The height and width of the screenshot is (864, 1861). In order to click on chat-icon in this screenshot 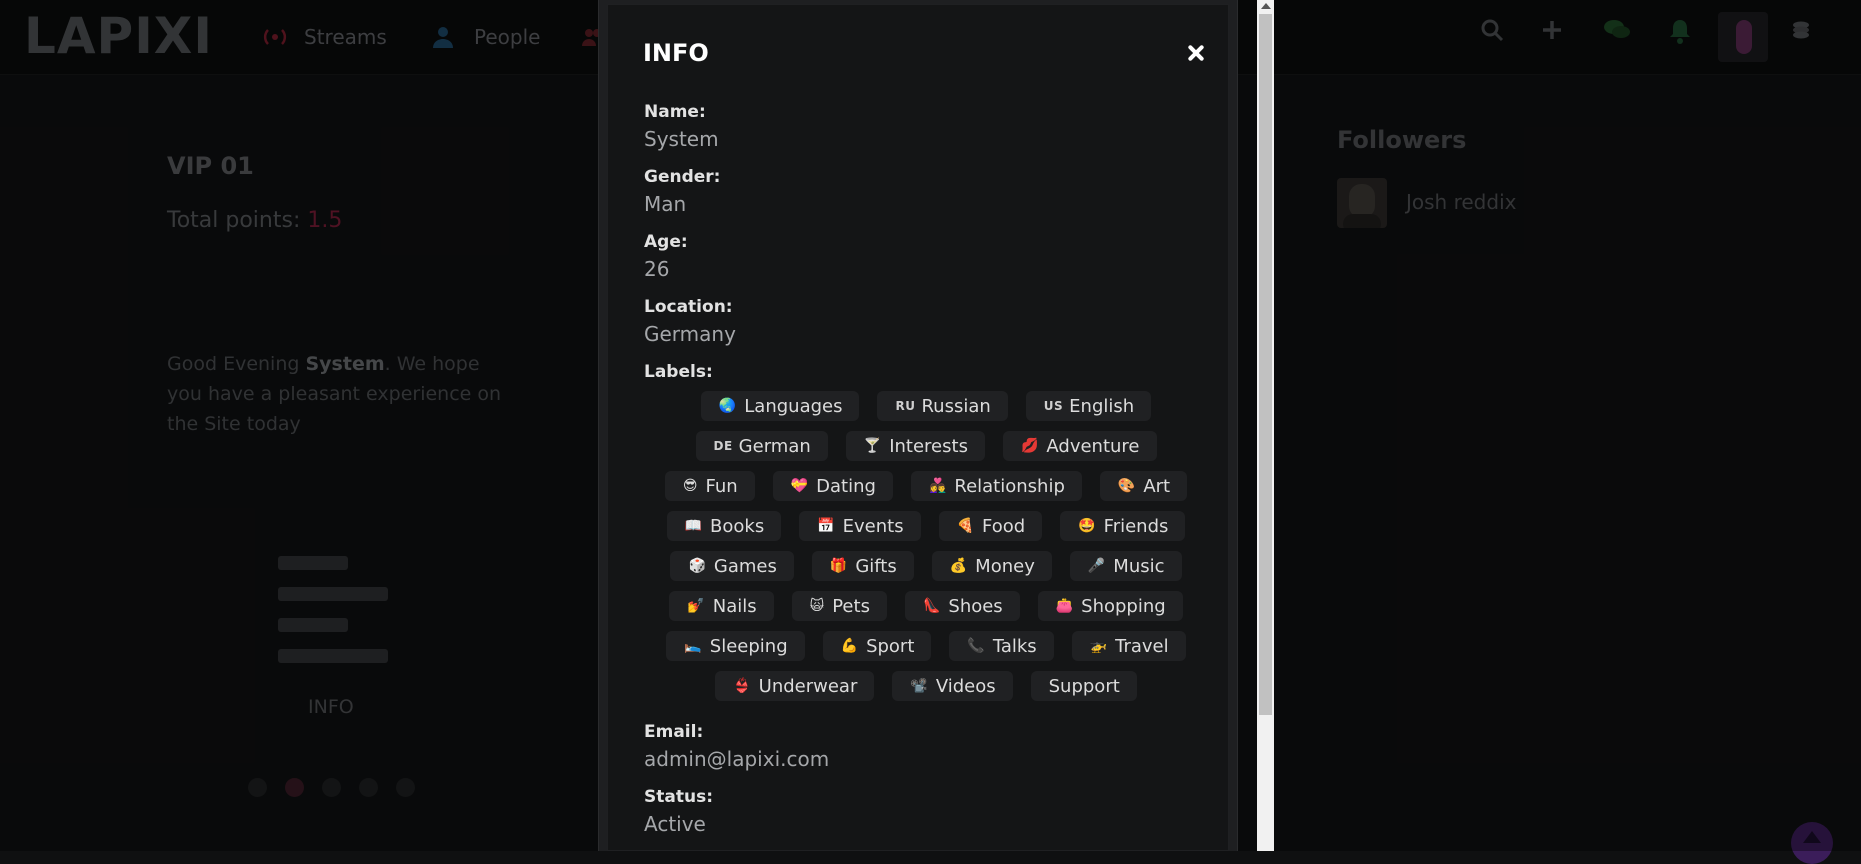, I will do `click(1617, 32)`.